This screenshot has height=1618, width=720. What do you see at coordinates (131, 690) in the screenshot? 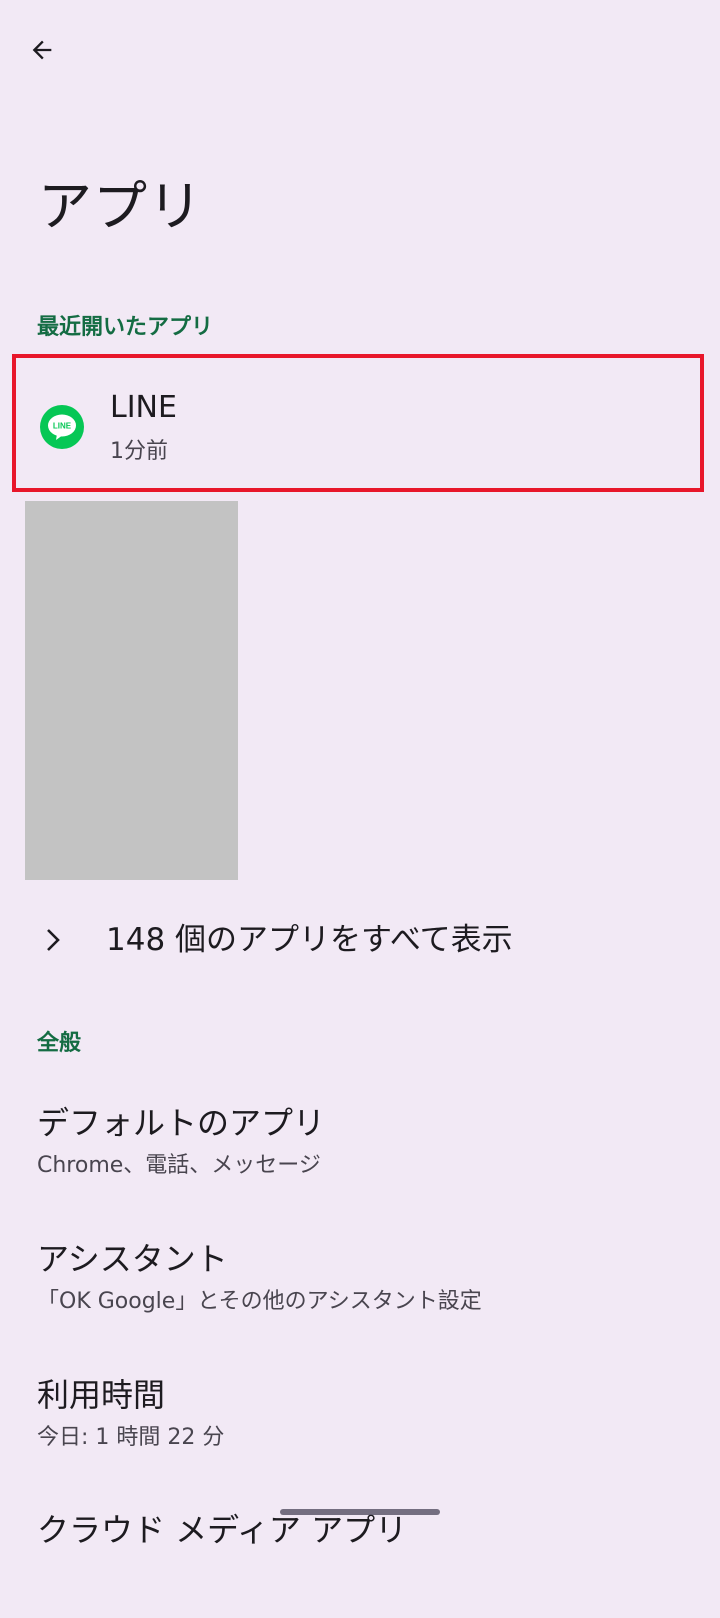
I see `redacted-area` at bounding box center [131, 690].